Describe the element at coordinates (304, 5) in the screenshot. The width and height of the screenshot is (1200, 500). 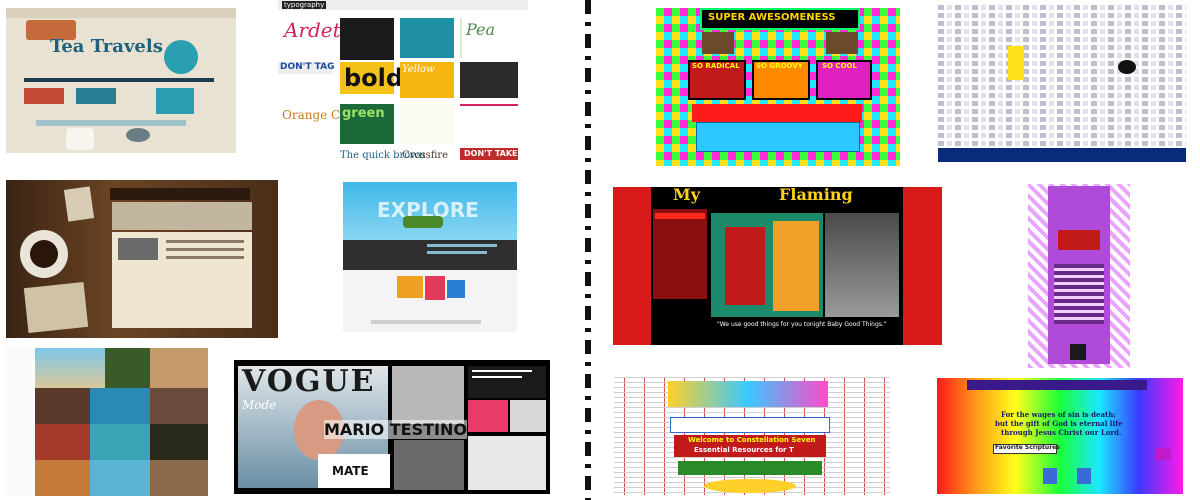
I see `typography-header: typography` at that location.